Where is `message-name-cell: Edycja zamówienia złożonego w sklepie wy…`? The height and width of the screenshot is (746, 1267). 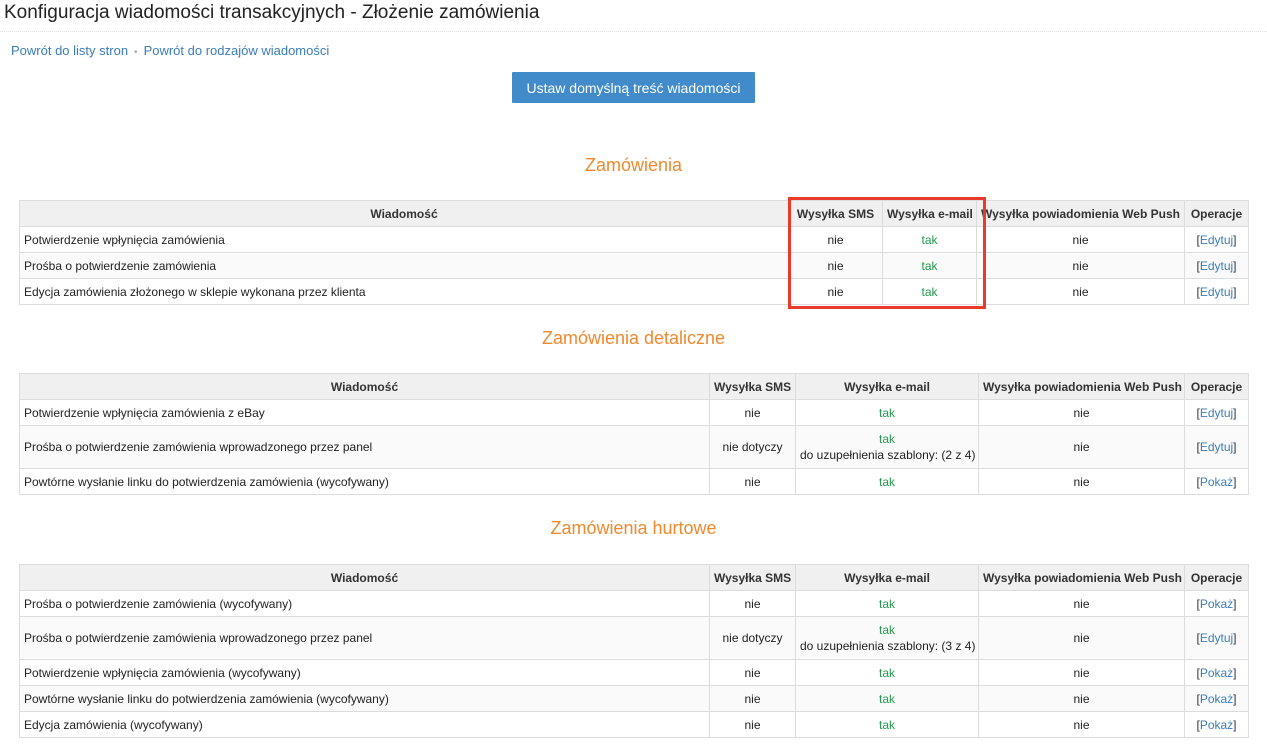 message-name-cell: Edycja zamówienia złożonego w sklepie wy… is located at coordinates (404, 291).